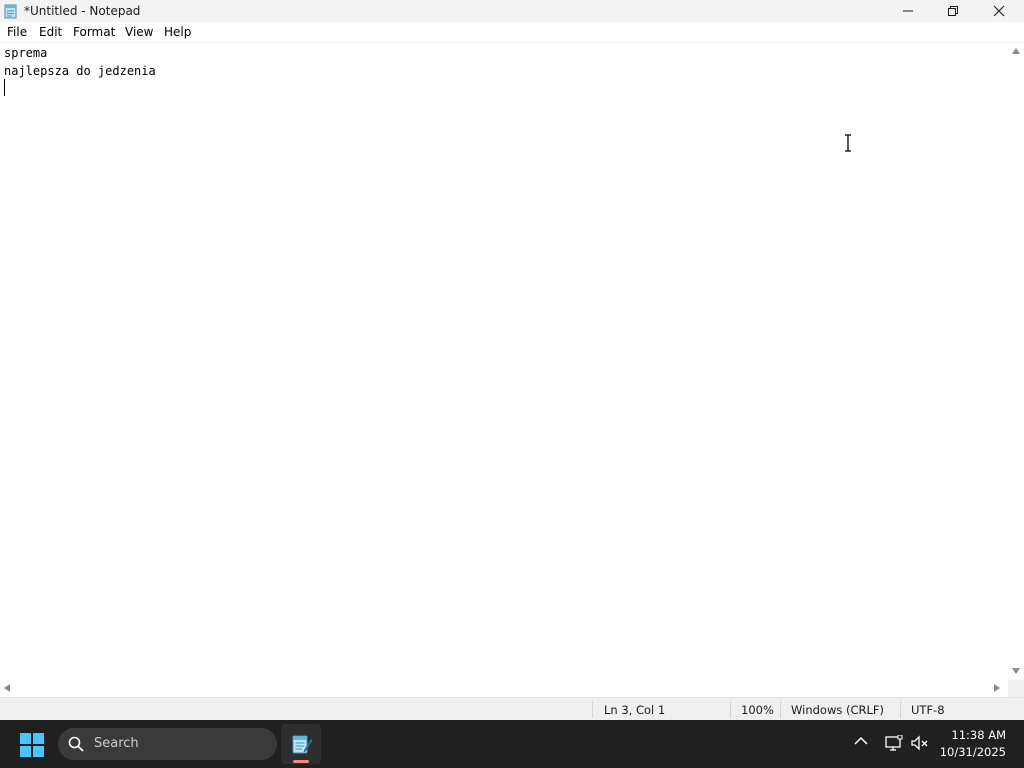 The image size is (1024, 768). Describe the element at coordinates (973, 735) in the screenshot. I see `clock-time: 11:38 AM` at that location.